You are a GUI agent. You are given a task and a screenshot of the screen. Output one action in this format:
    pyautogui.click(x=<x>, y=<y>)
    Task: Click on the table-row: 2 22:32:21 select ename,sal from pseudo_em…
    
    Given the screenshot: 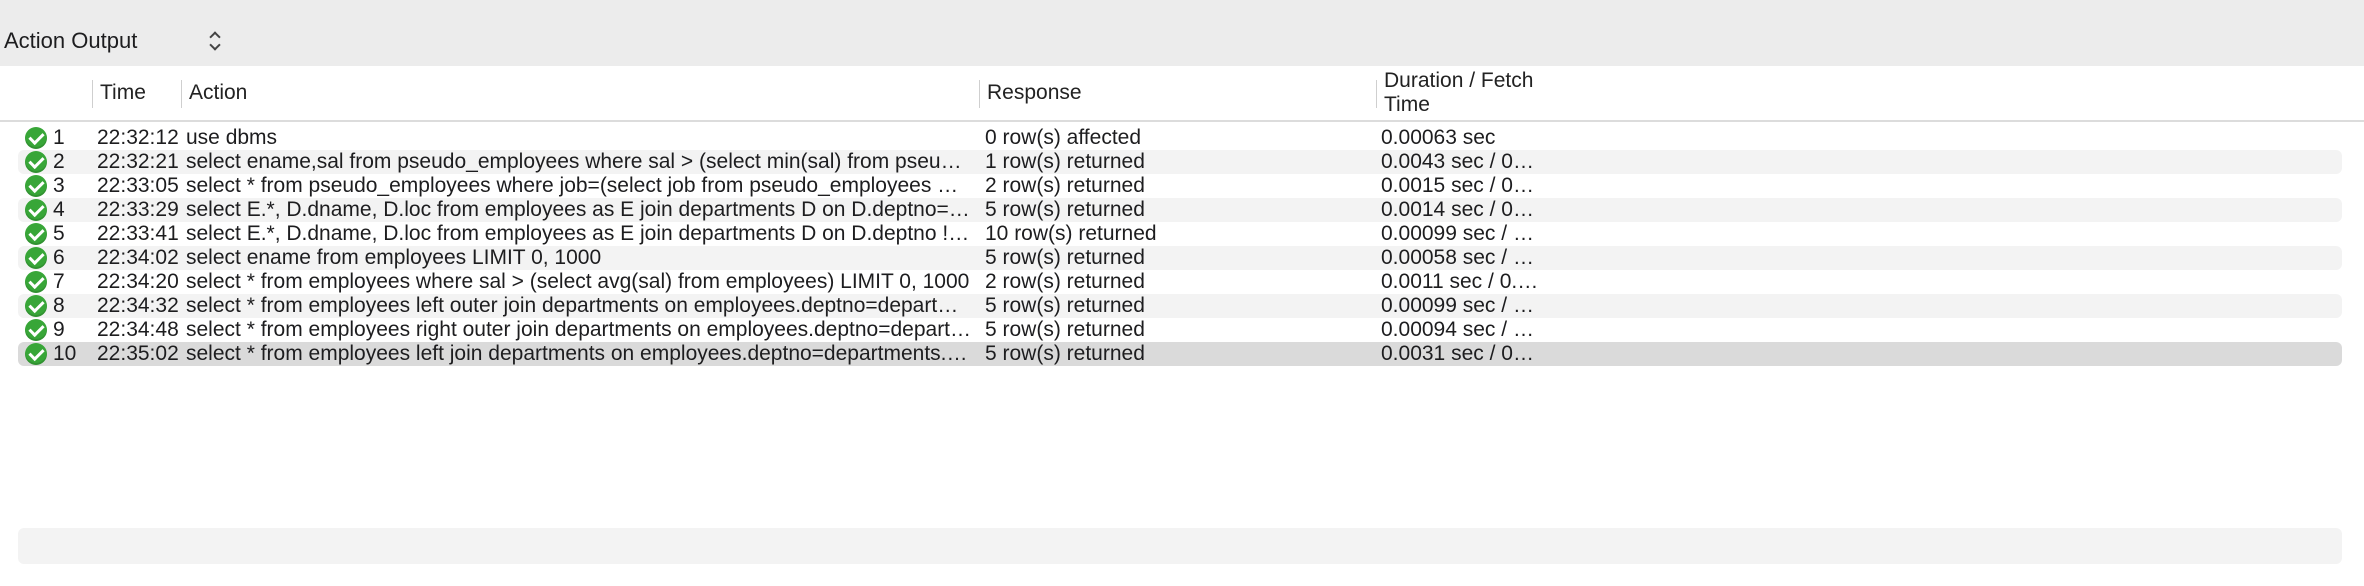 What is the action you would take?
    pyautogui.click(x=1180, y=162)
    